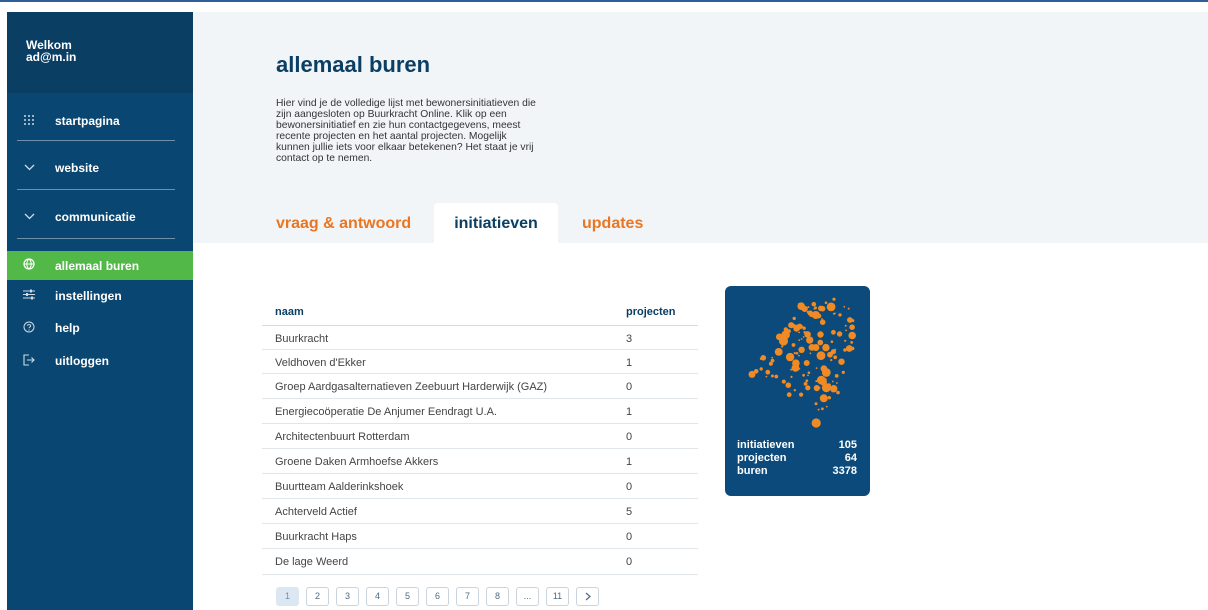  What do you see at coordinates (377, 596) in the screenshot?
I see `page-button-4: 4` at bounding box center [377, 596].